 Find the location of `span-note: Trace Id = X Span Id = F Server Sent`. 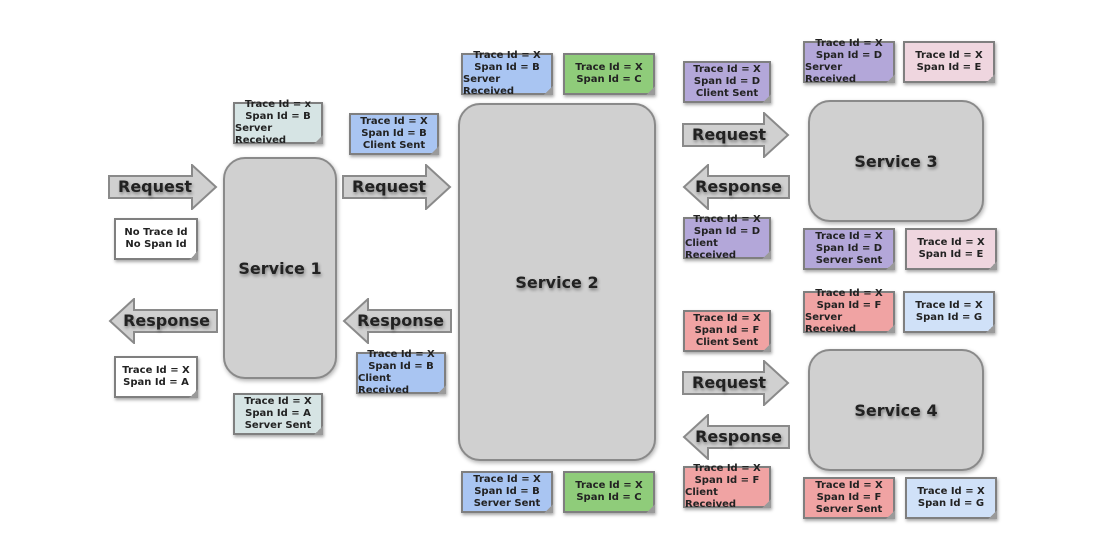

span-note: Trace Id = X Span Id = F Server Sent is located at coordinates (849, 498).